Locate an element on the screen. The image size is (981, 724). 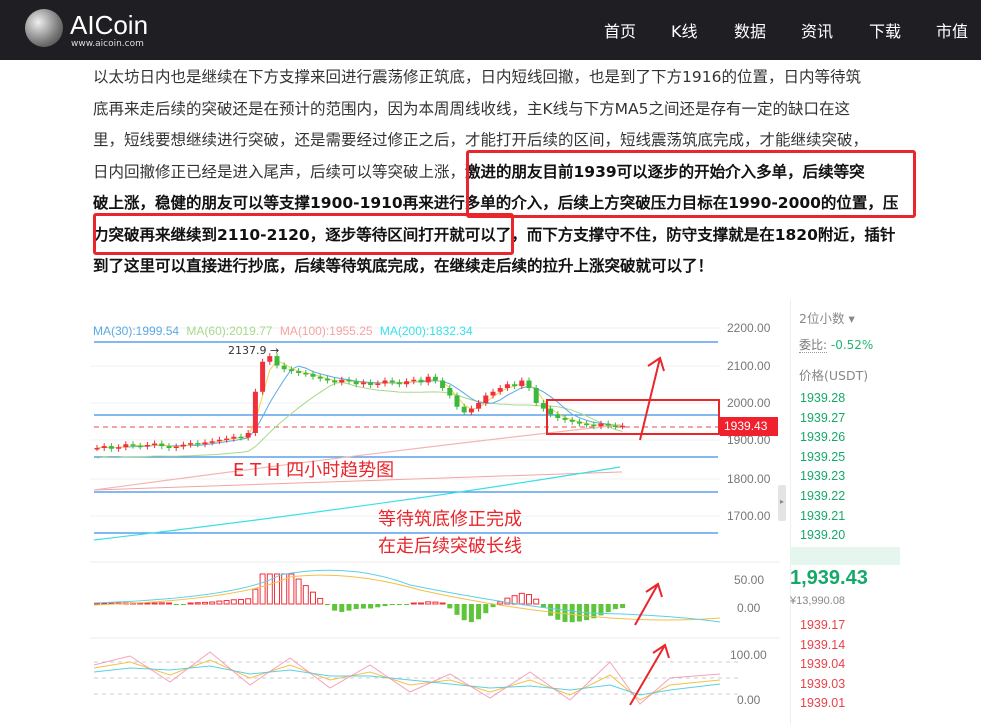
bid-price-row: 1939.03 is located at coordinates (822, 684).